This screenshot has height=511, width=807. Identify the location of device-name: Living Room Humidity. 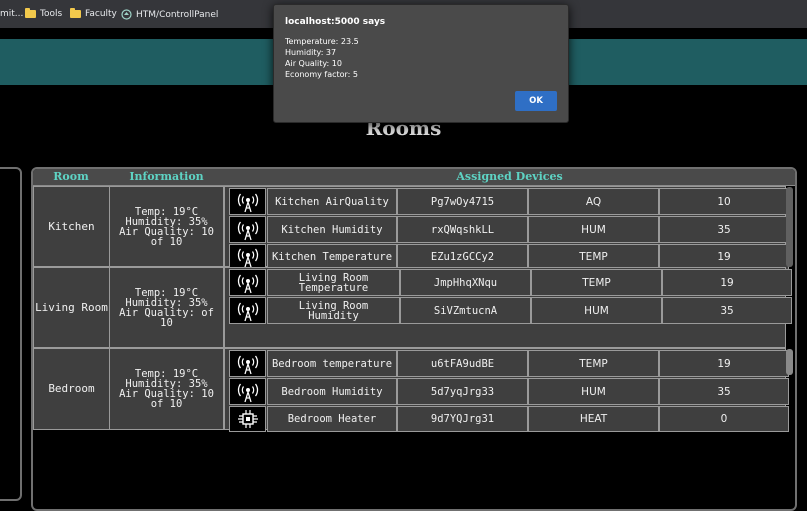
(333, 310).